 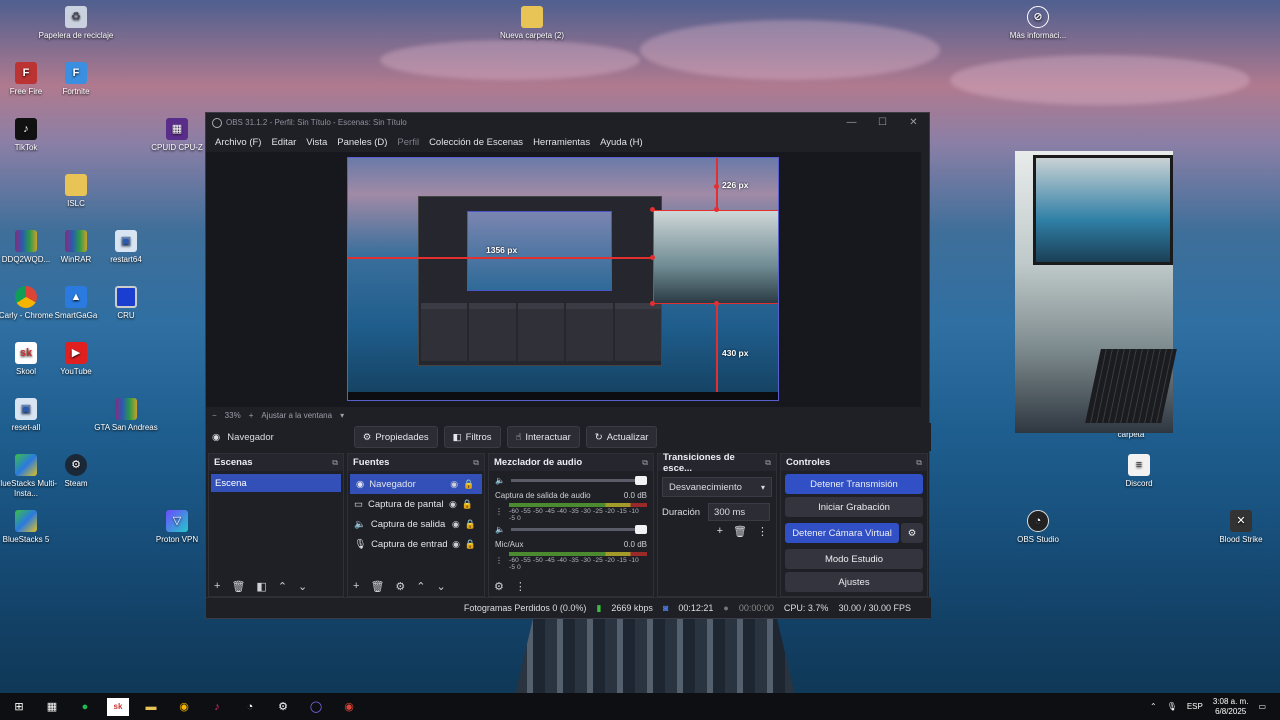 What do you see at coordinates (778, 209) in the screenshot?
I see `handle-tr` at bounding box center [778, 209].